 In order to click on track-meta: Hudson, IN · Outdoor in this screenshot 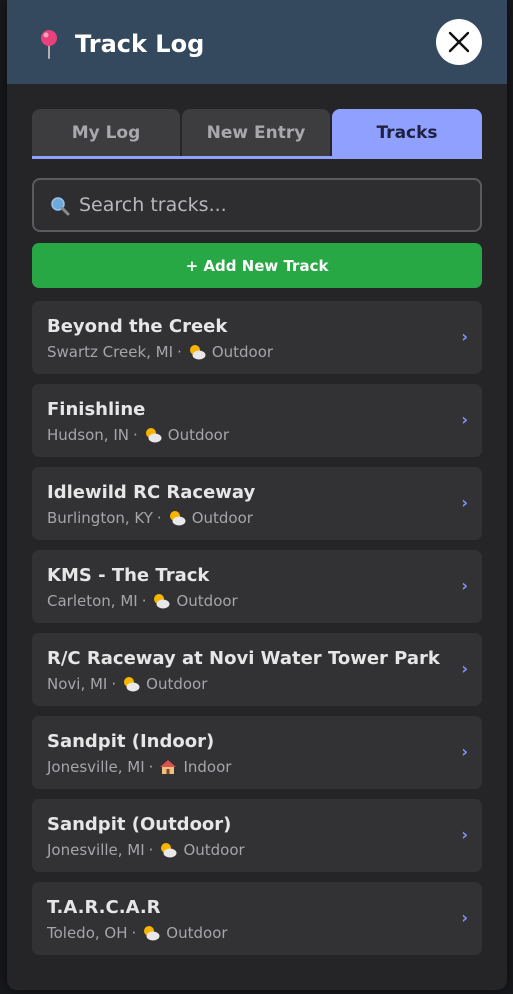, I will do `click(138, 435)`.